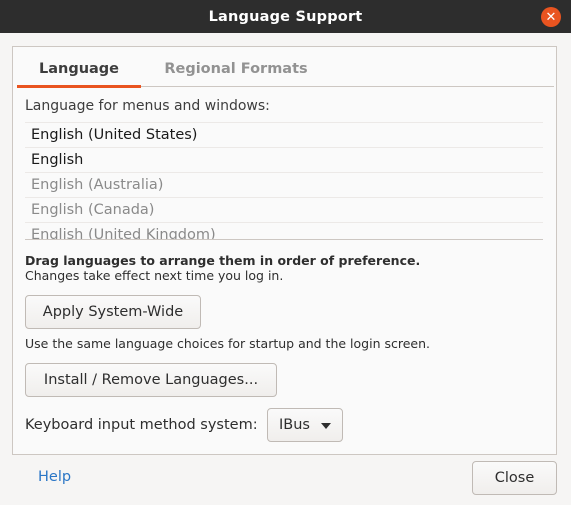  I want to click on tab-bar: Language Regional Formats, so click(285, 69).